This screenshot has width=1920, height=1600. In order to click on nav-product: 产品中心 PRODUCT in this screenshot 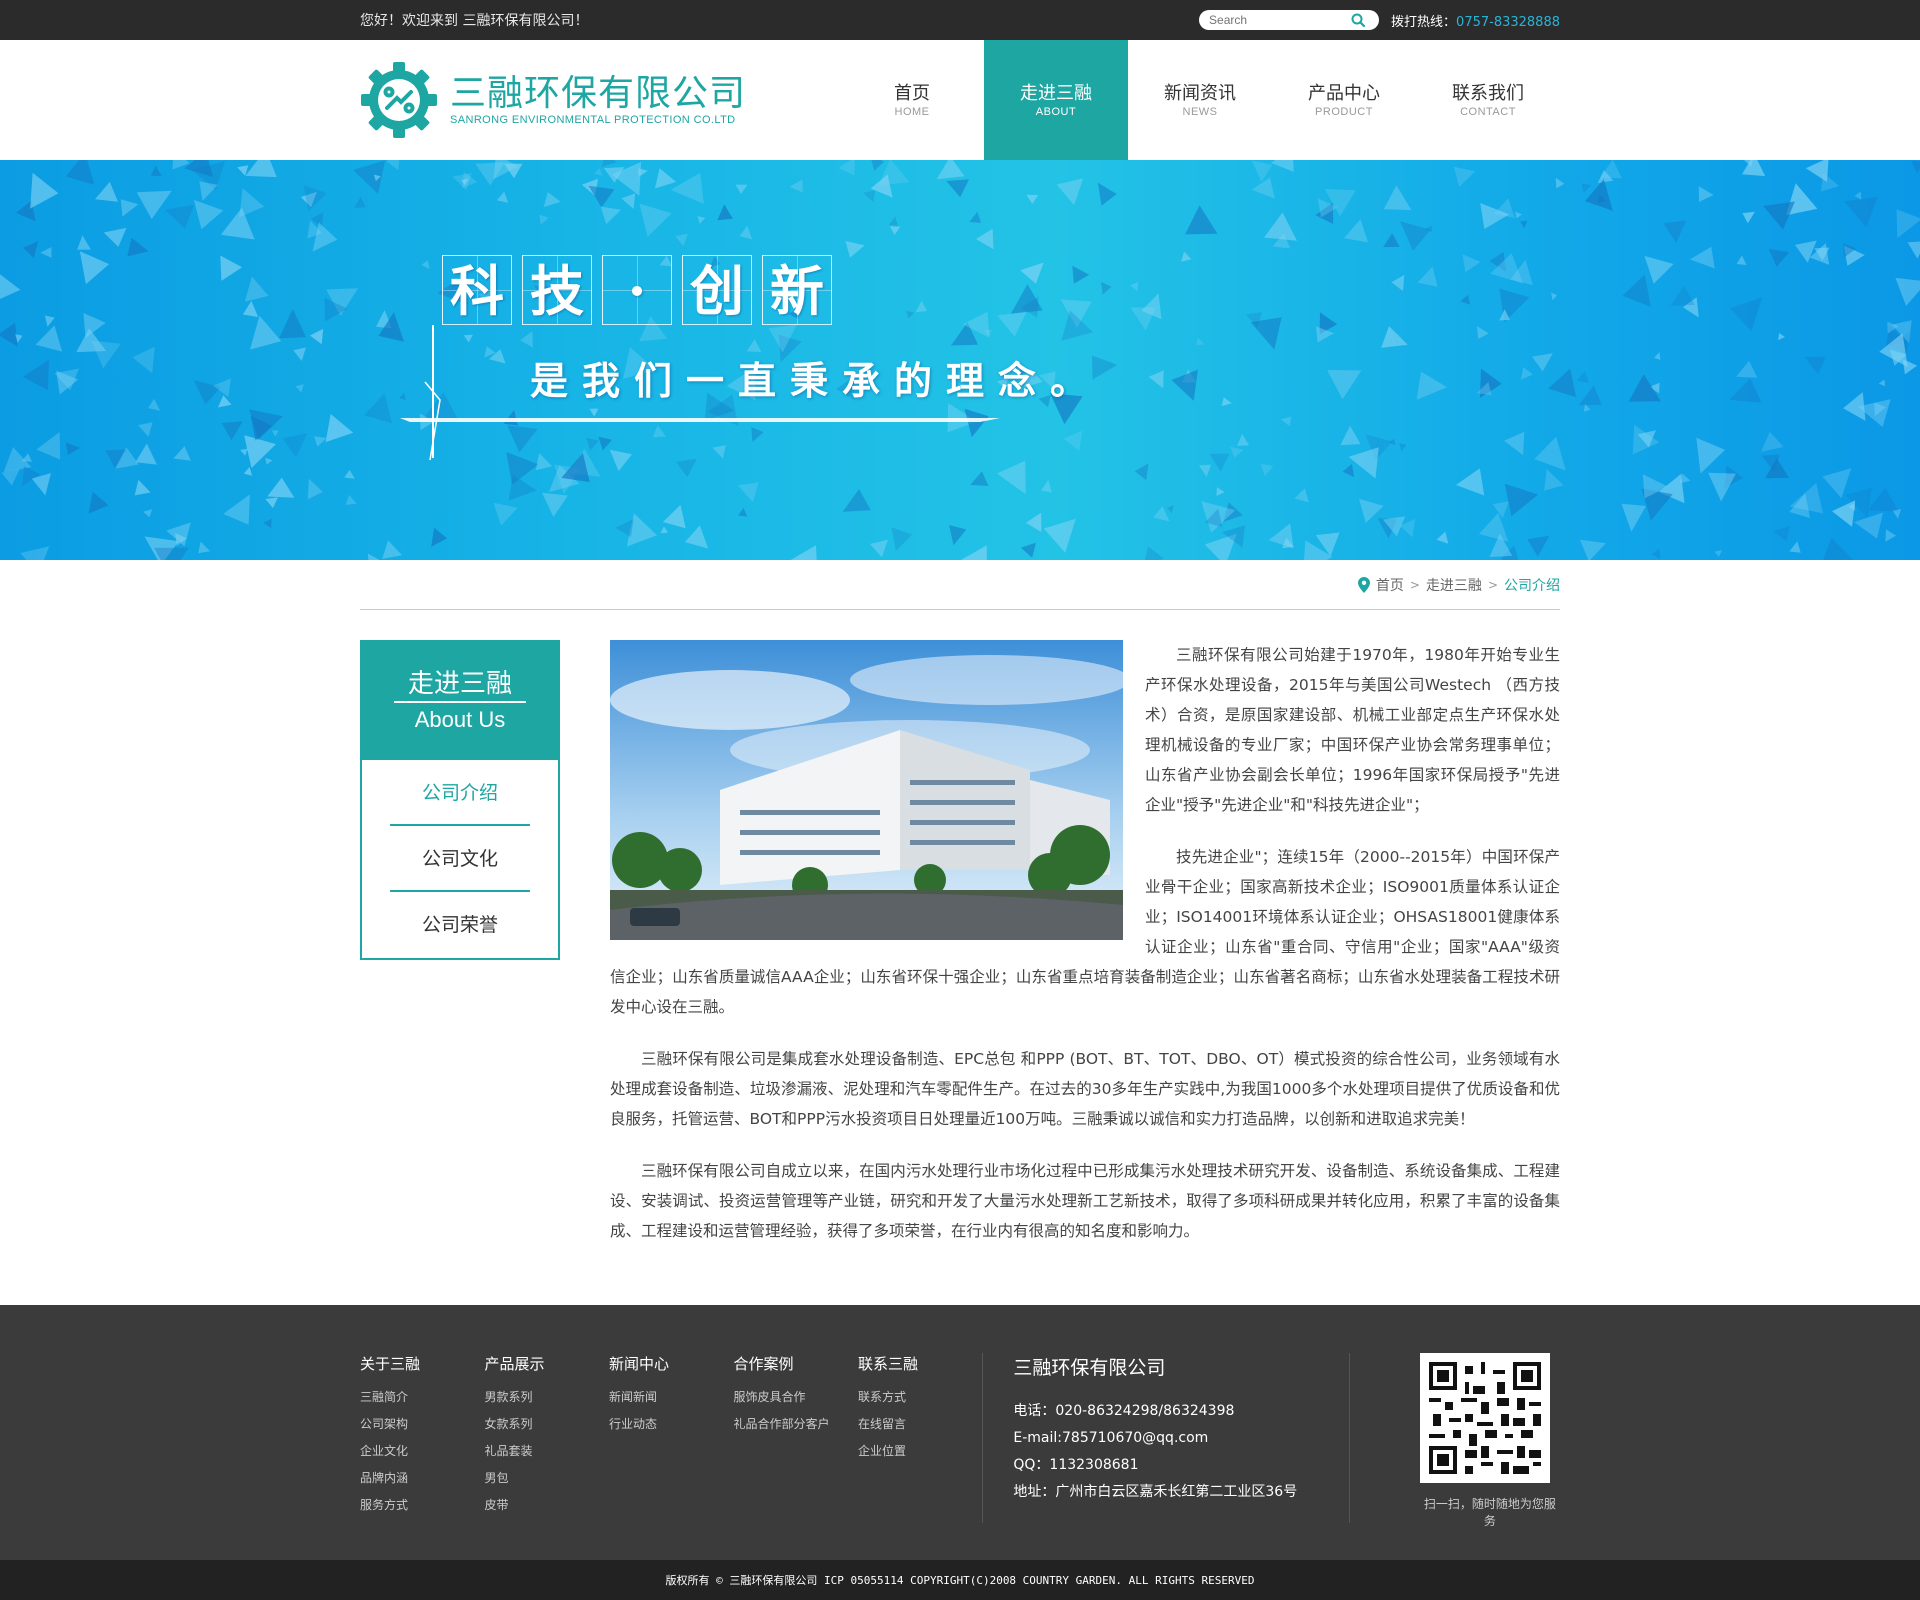, I will do `click(1344, 100)`.